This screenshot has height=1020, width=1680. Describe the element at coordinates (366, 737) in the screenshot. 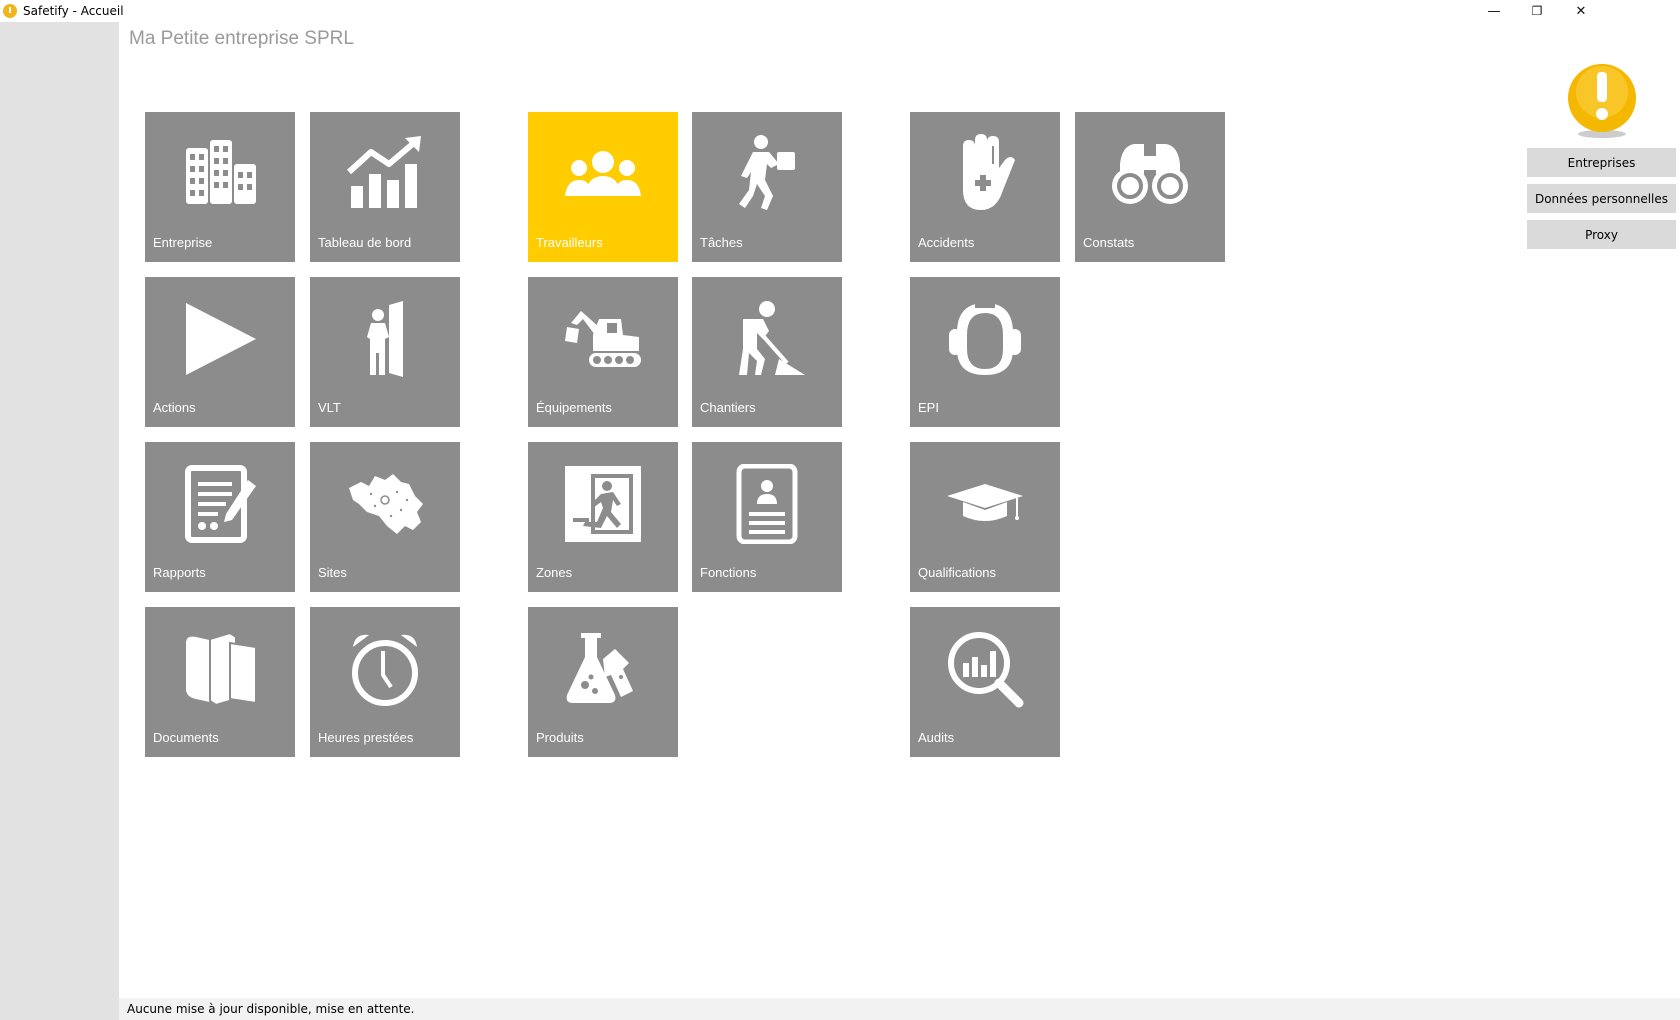

I see `tile-label: Heures prestées` at that location.